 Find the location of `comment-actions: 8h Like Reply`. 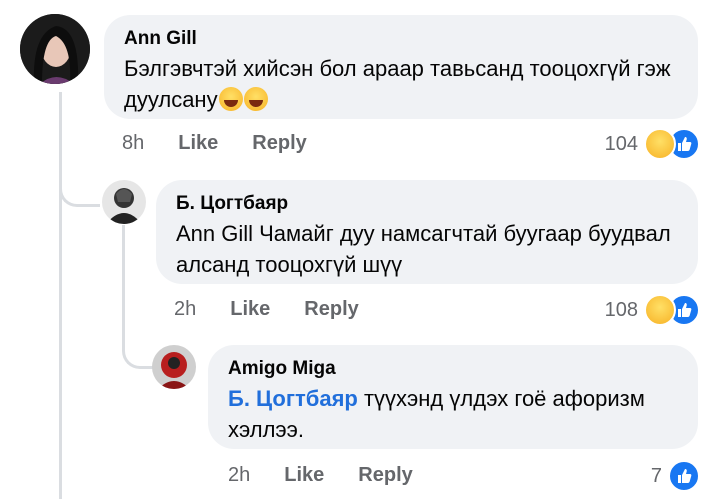

comment-actions: 8h Like Reply is located at coordinates (214, 143).